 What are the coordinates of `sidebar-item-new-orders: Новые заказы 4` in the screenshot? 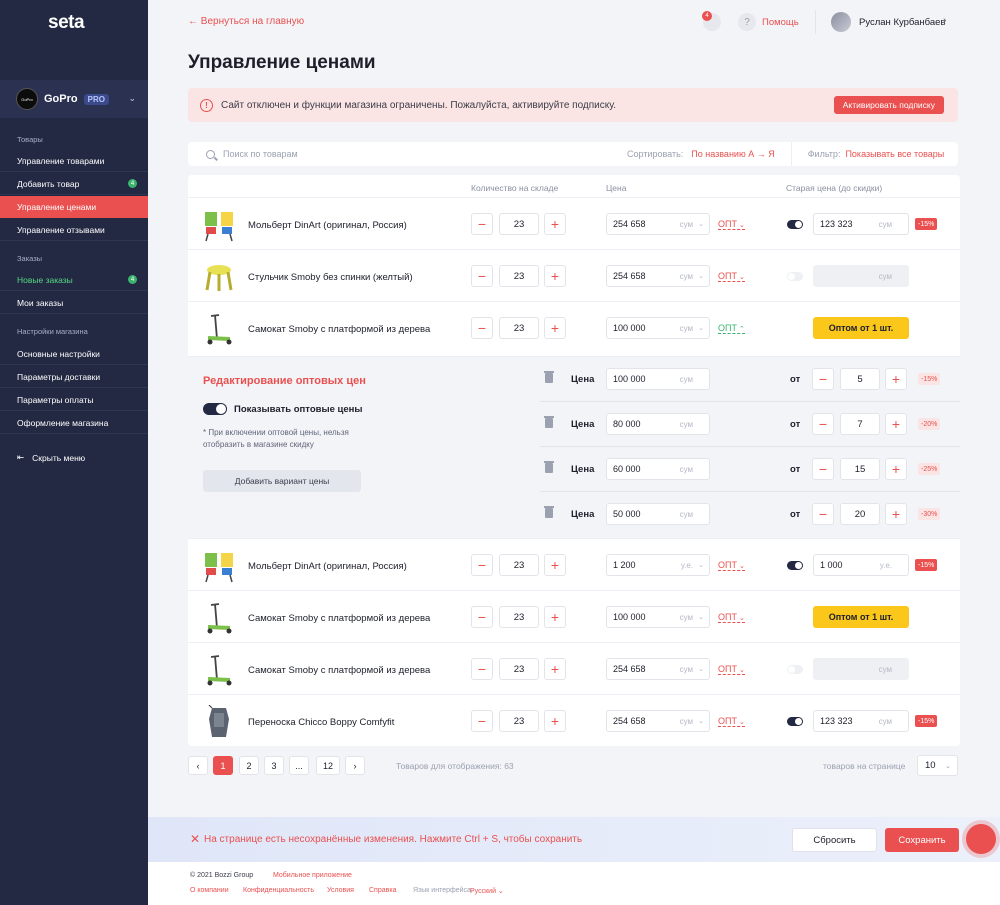 It's located at (74, 280).